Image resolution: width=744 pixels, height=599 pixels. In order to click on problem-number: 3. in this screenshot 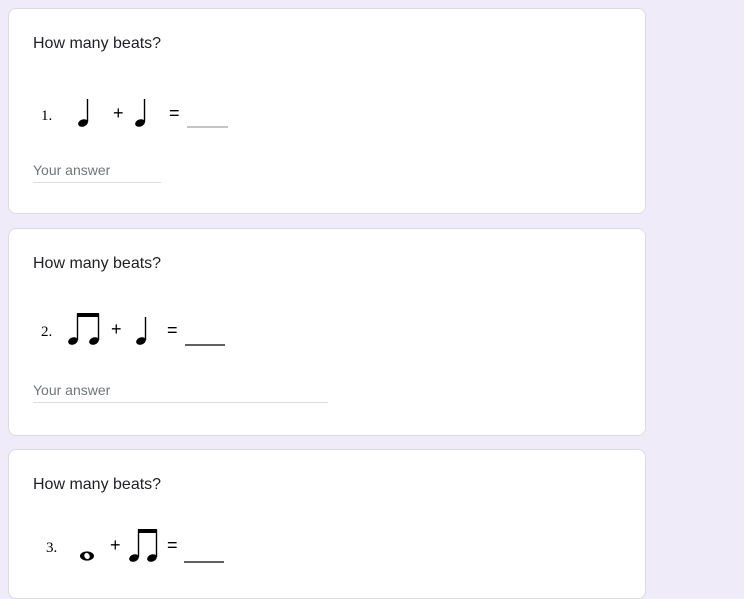, I will do `click(51, 548)`.